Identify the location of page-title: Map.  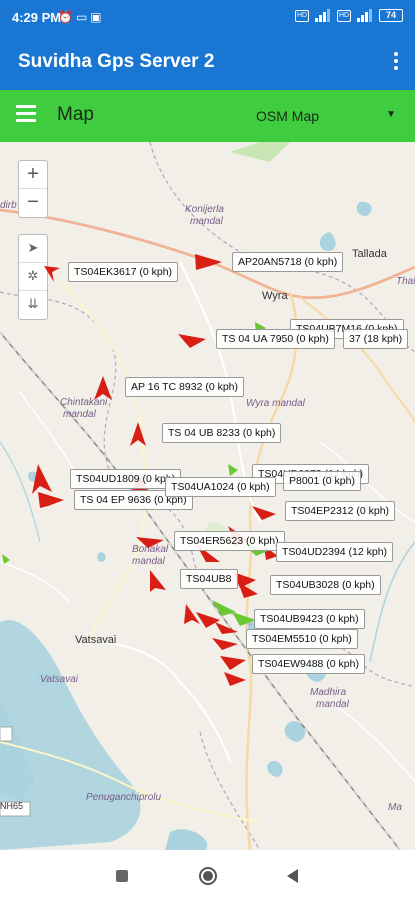
(75, 114).